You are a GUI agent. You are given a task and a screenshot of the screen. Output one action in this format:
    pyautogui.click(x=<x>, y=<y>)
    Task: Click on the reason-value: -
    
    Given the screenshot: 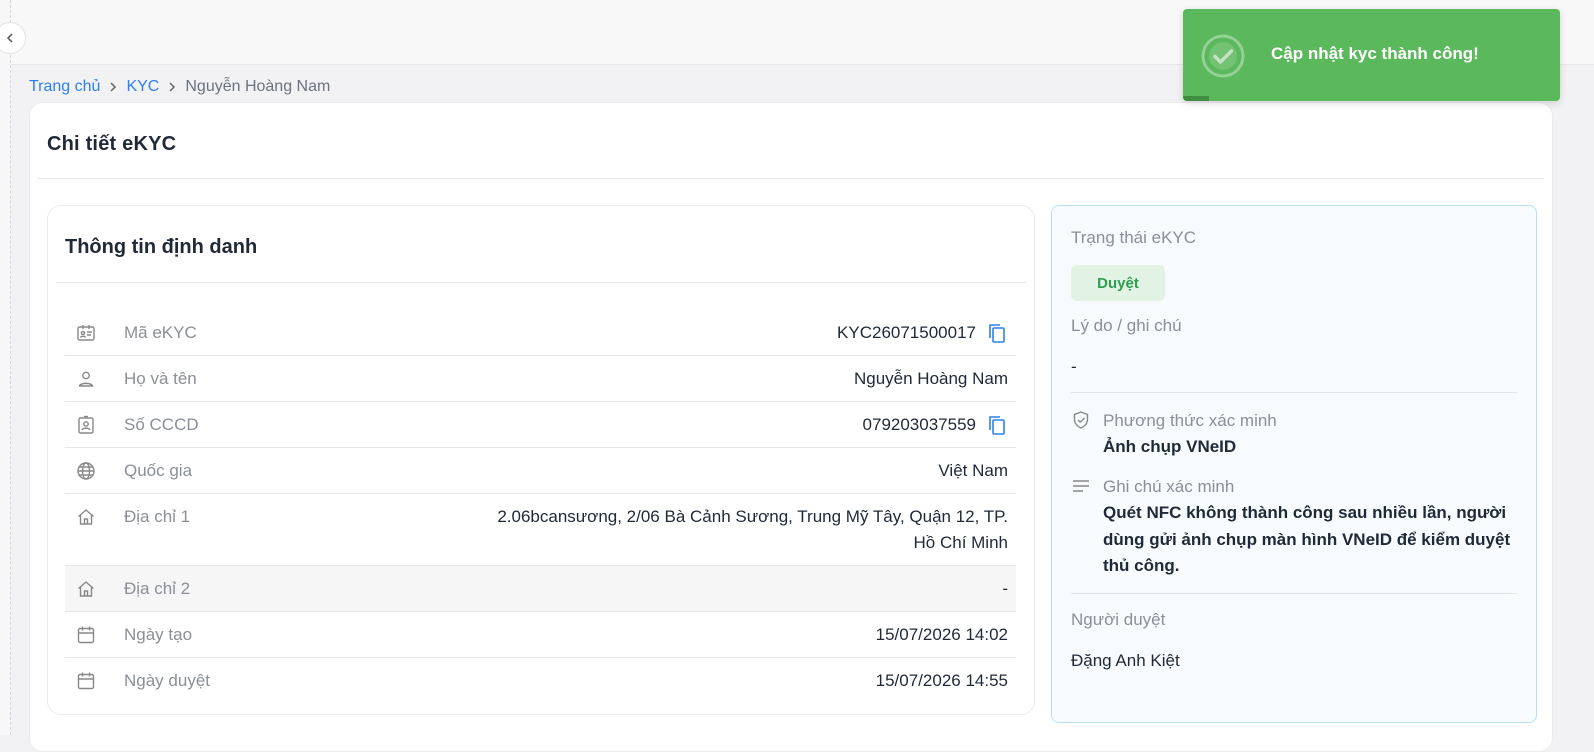 What is the action you would take?
    pyautogui.click(x=1074, y=366)
    